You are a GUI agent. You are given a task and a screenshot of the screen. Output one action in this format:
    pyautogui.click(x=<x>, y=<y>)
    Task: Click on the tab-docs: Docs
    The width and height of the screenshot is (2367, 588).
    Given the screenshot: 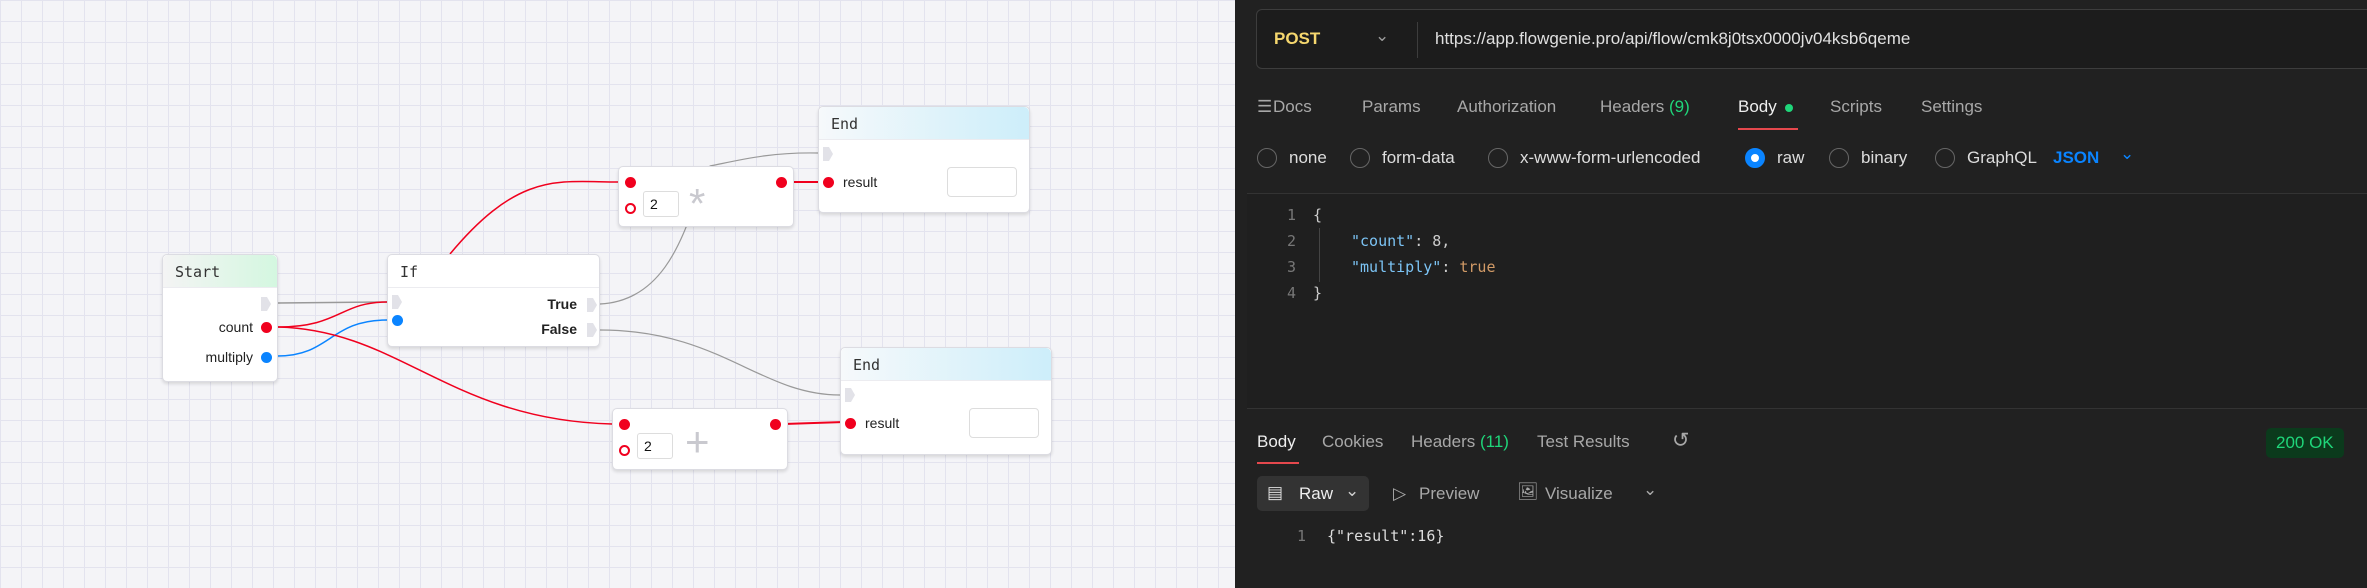 What is the action you would take?
    pyautogui.click(x=1292, y=107)
    